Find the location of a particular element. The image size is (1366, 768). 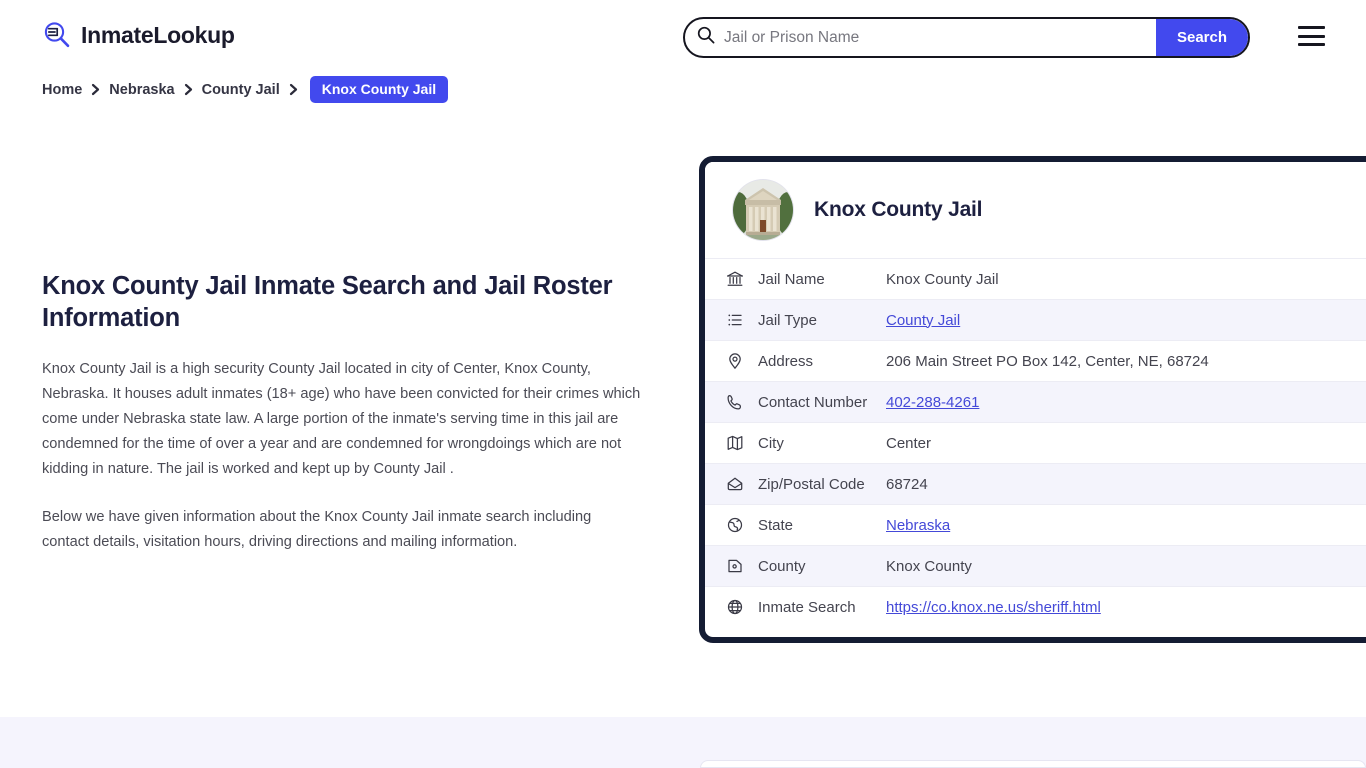

table-row: Jail Type County Jail is located at coordinates (1035, 319).